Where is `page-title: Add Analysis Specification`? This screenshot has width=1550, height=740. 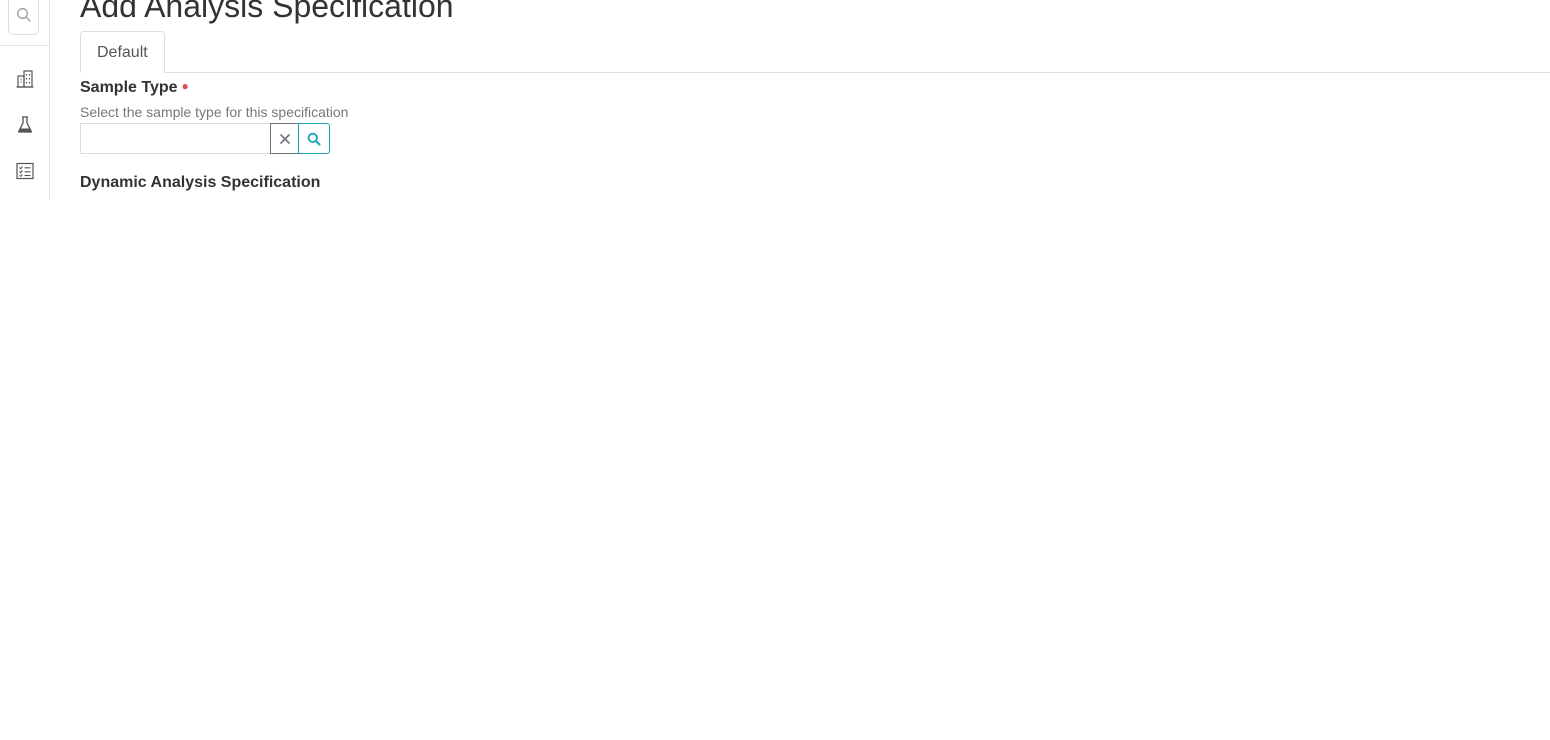
page-title: Add Analysis Specification is located at coordinates (267, 12).